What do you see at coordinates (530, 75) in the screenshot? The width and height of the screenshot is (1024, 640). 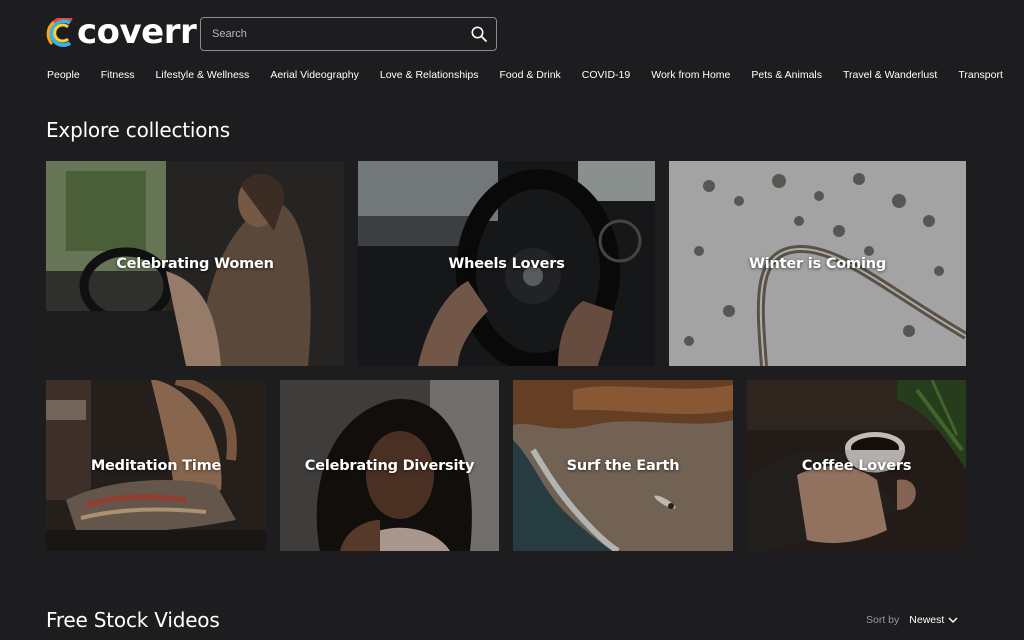 I see `category-food-drink: Food & Drink` at bounding box center [530, 75].